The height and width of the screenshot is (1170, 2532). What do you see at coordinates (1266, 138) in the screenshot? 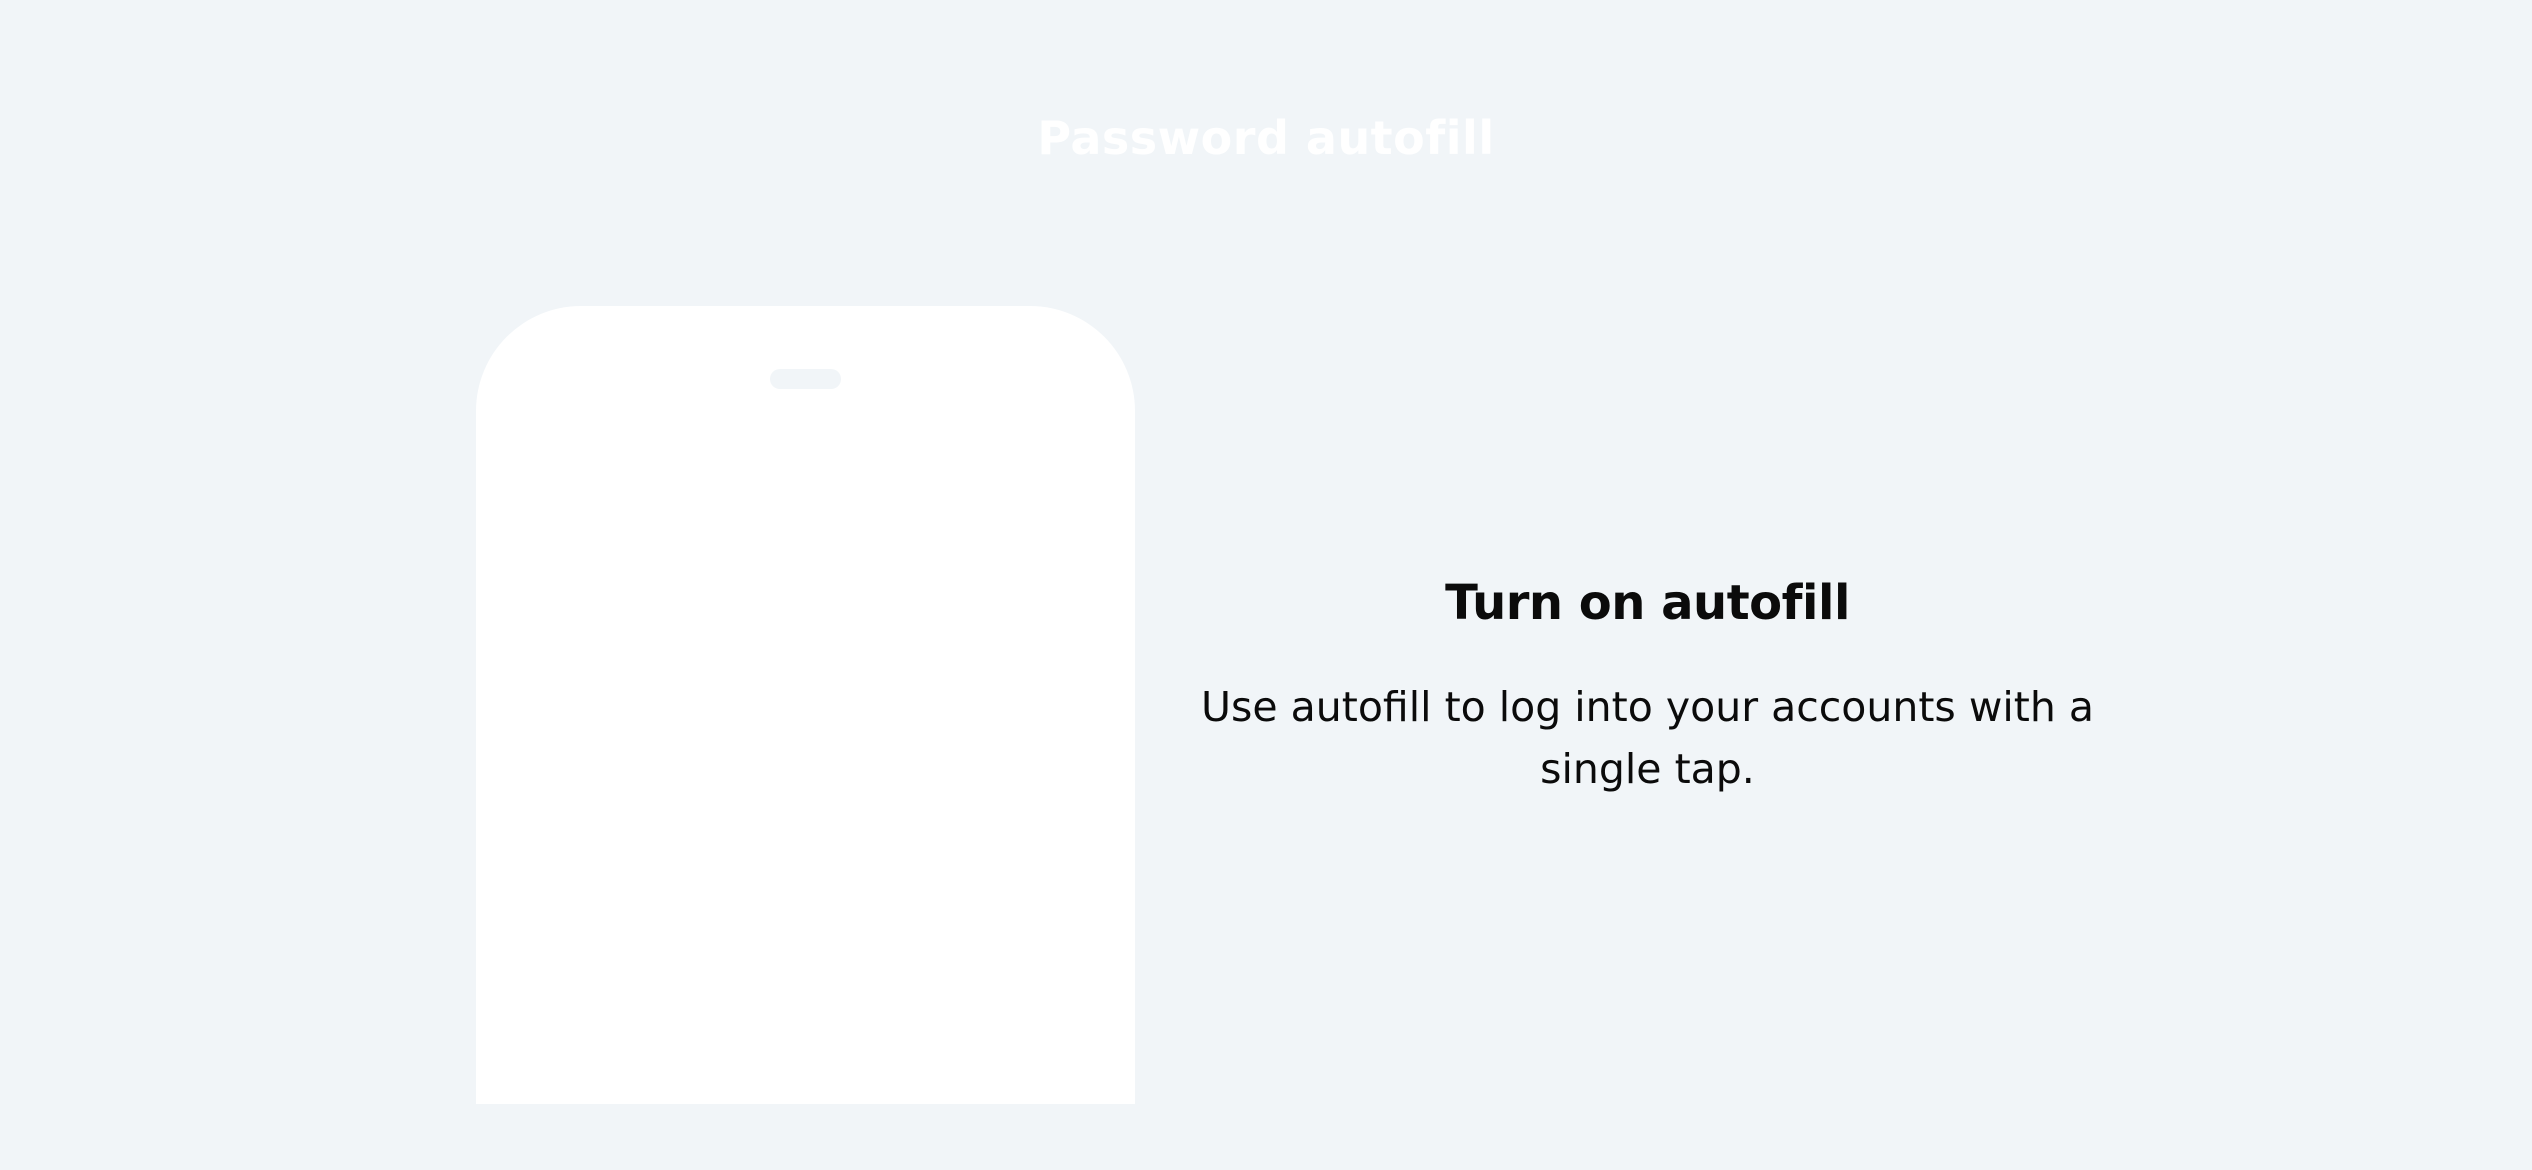
I see `page-title: Password autofill` at bounding box center [1266, 138].